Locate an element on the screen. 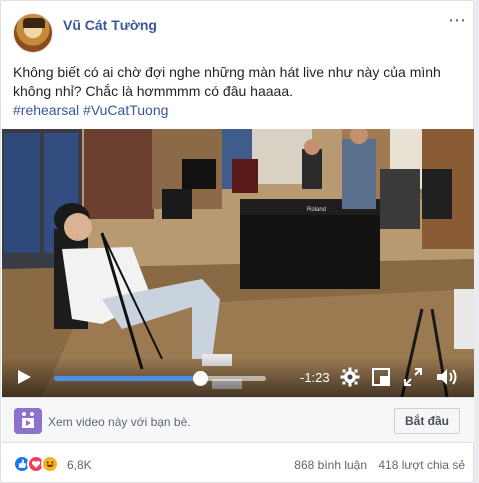  progress-knob is located at coordinates (201, 378).